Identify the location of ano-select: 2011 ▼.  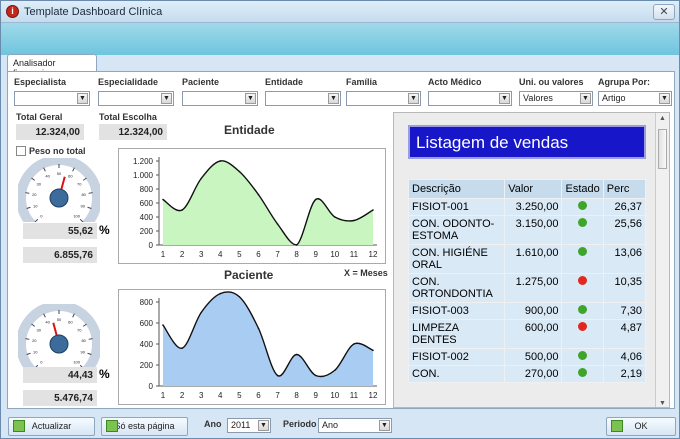
(249, 425).